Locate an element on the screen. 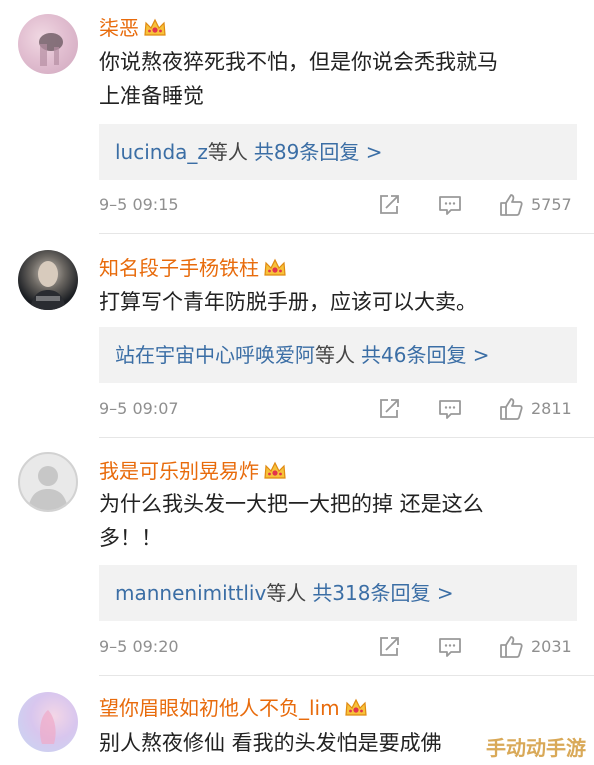 This screenshot has width=594, height=765. username: 望你眉眼如初他人不负_lim is located at coordinates (233, 706).